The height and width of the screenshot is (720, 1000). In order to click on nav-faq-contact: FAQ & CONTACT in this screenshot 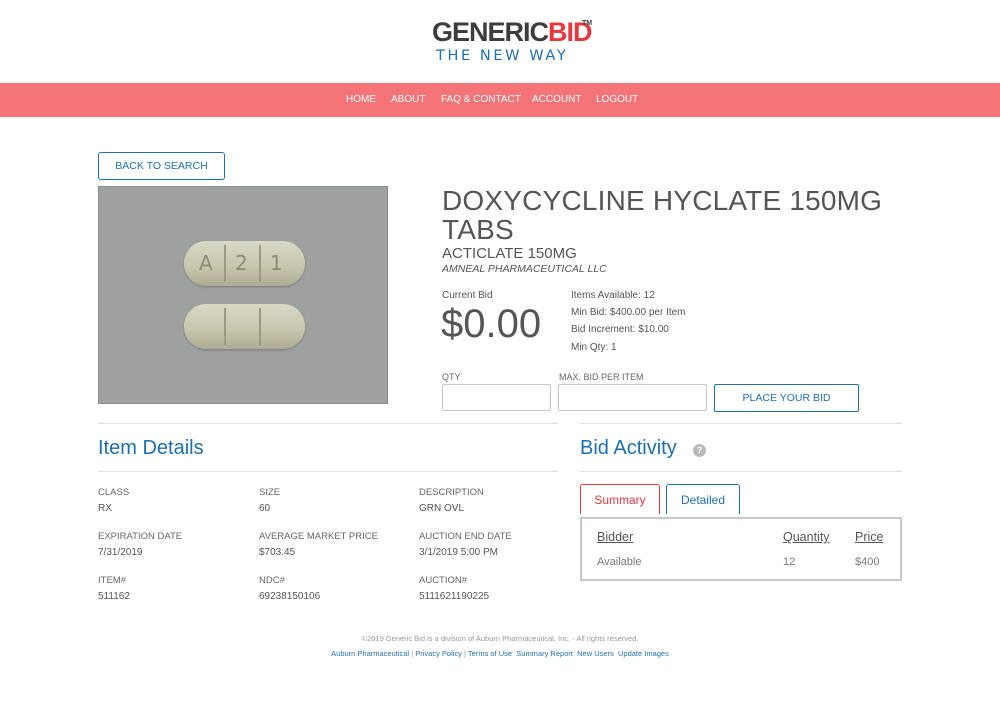, I will do `click(481, 99)`.